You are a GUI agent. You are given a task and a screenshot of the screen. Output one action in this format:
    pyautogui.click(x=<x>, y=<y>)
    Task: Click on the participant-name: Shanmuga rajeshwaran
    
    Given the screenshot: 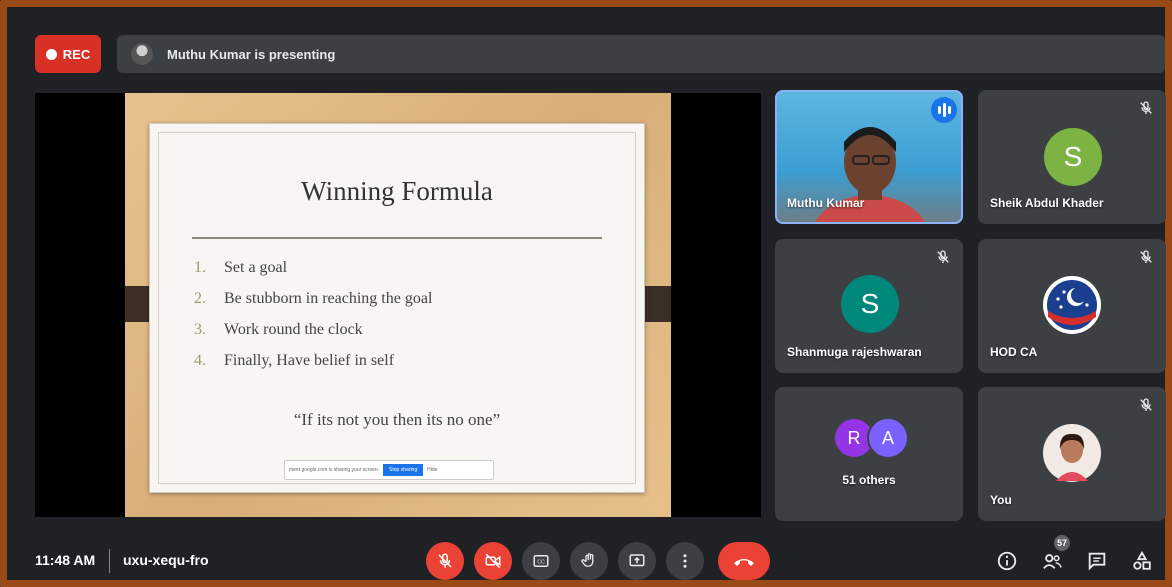 What is the action you would take?
    pyautogui.click(x=854, y=352)
    